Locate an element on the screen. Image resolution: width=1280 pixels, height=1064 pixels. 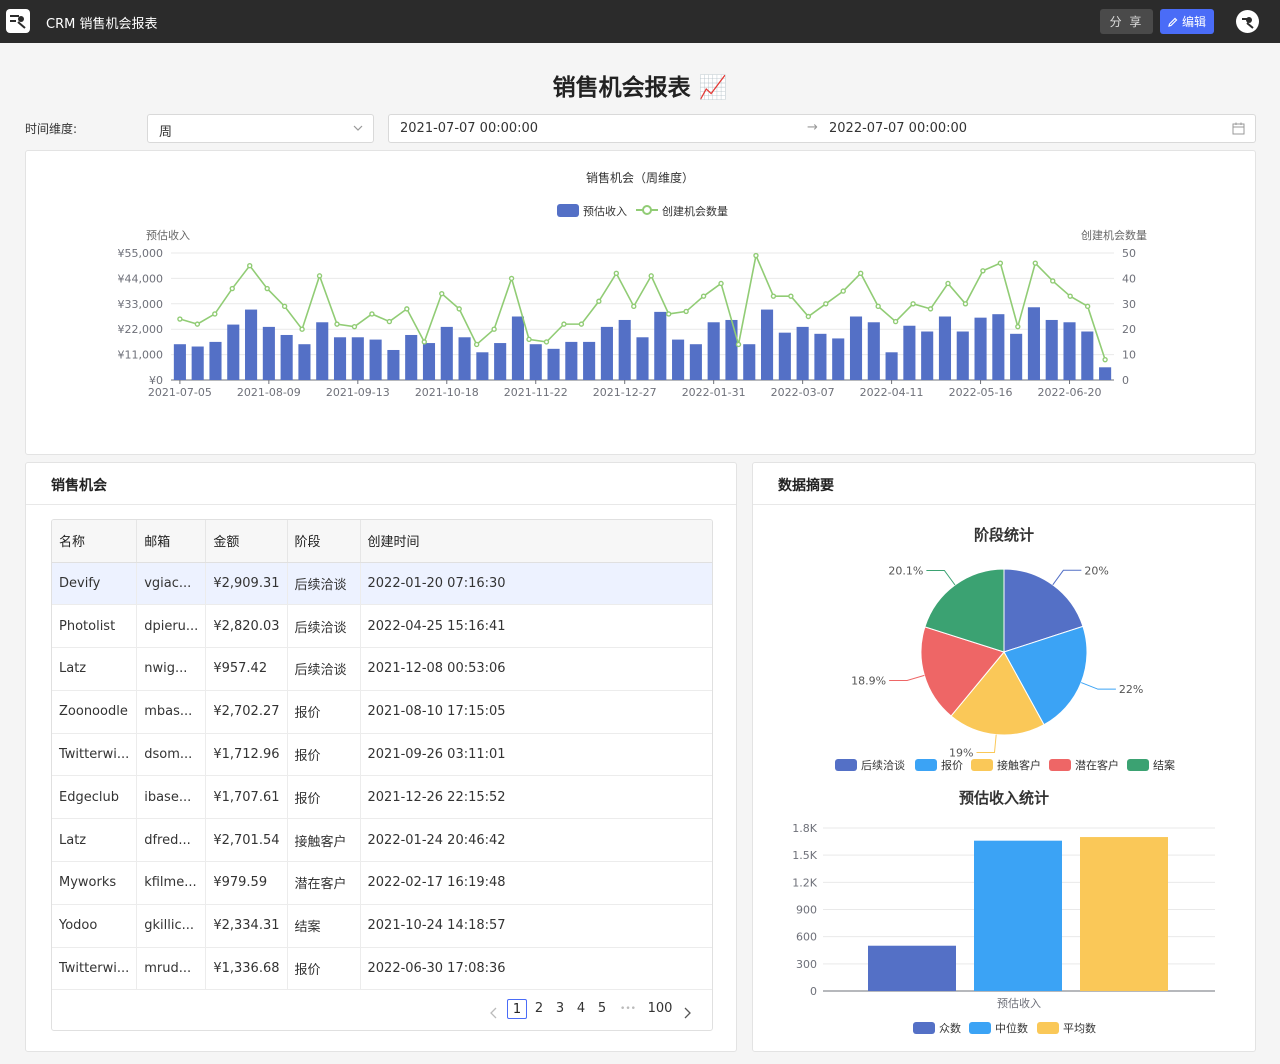
date-start-input: 2021-07-07 00:00:00 is located at coordinates (469, 128).